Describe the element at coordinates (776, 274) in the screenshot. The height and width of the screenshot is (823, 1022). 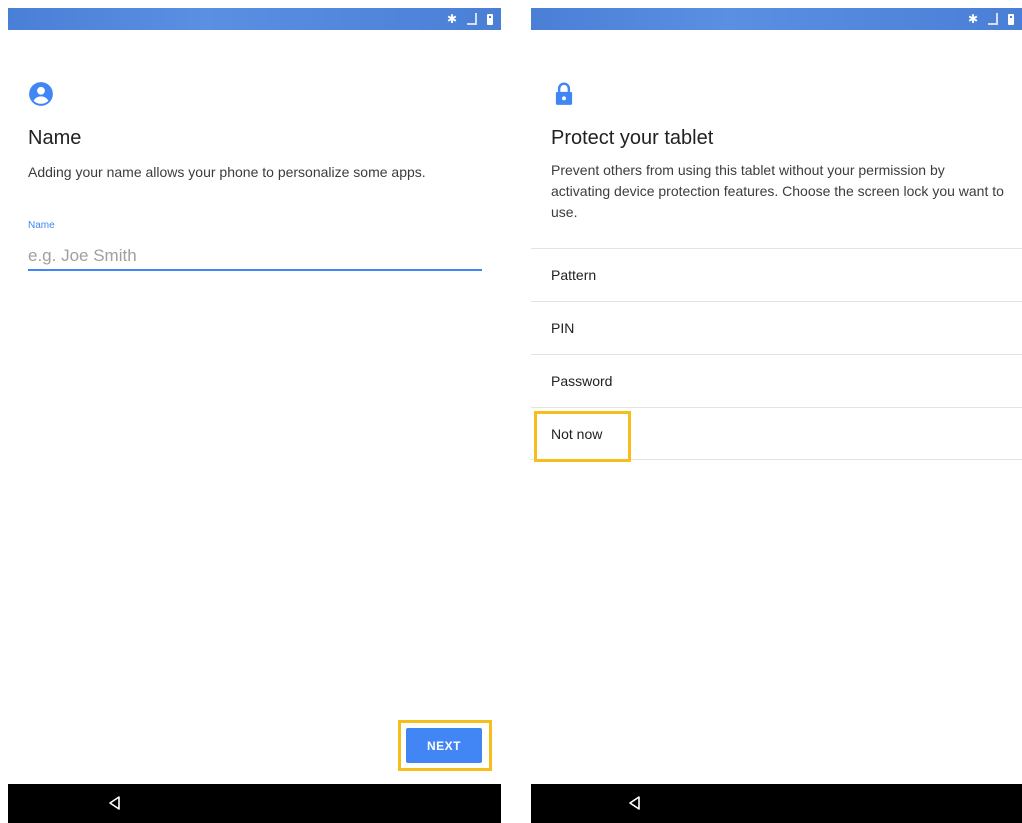
I see `lock-option-pattern: Pattern` at that location.